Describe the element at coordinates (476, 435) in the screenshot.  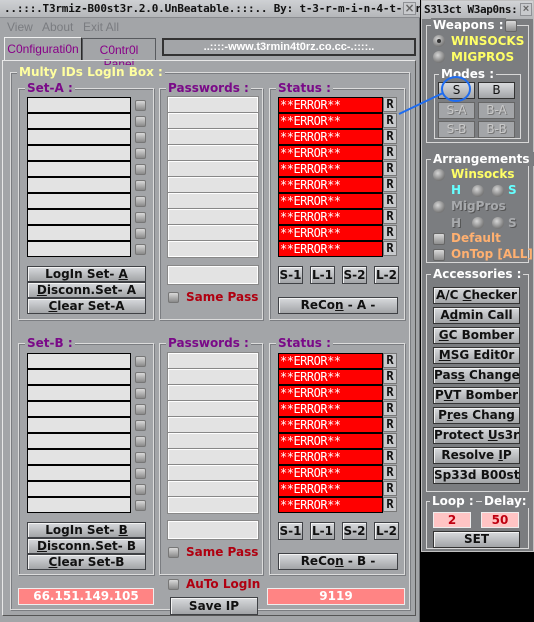
I see `accessory-button: Protect Us3r` at that location.